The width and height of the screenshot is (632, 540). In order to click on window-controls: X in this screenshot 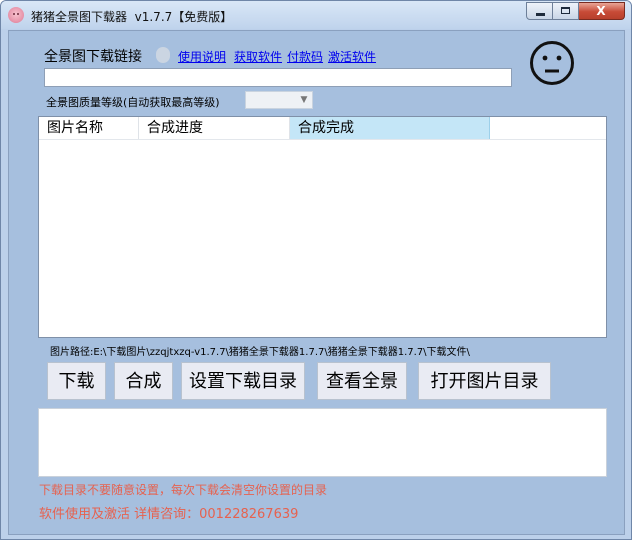, I will do `click(575, 11)`.